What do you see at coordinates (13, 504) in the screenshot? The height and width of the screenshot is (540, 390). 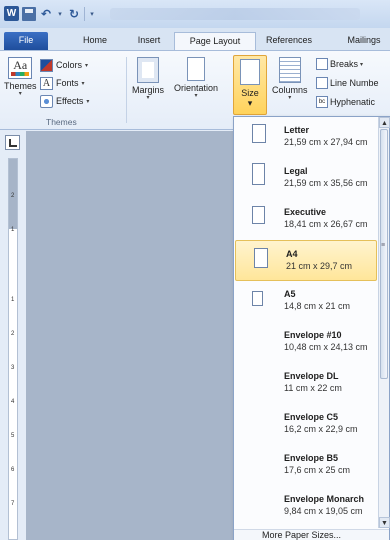 I see `ruler-tick: 7` at bounding box center [13, 504].